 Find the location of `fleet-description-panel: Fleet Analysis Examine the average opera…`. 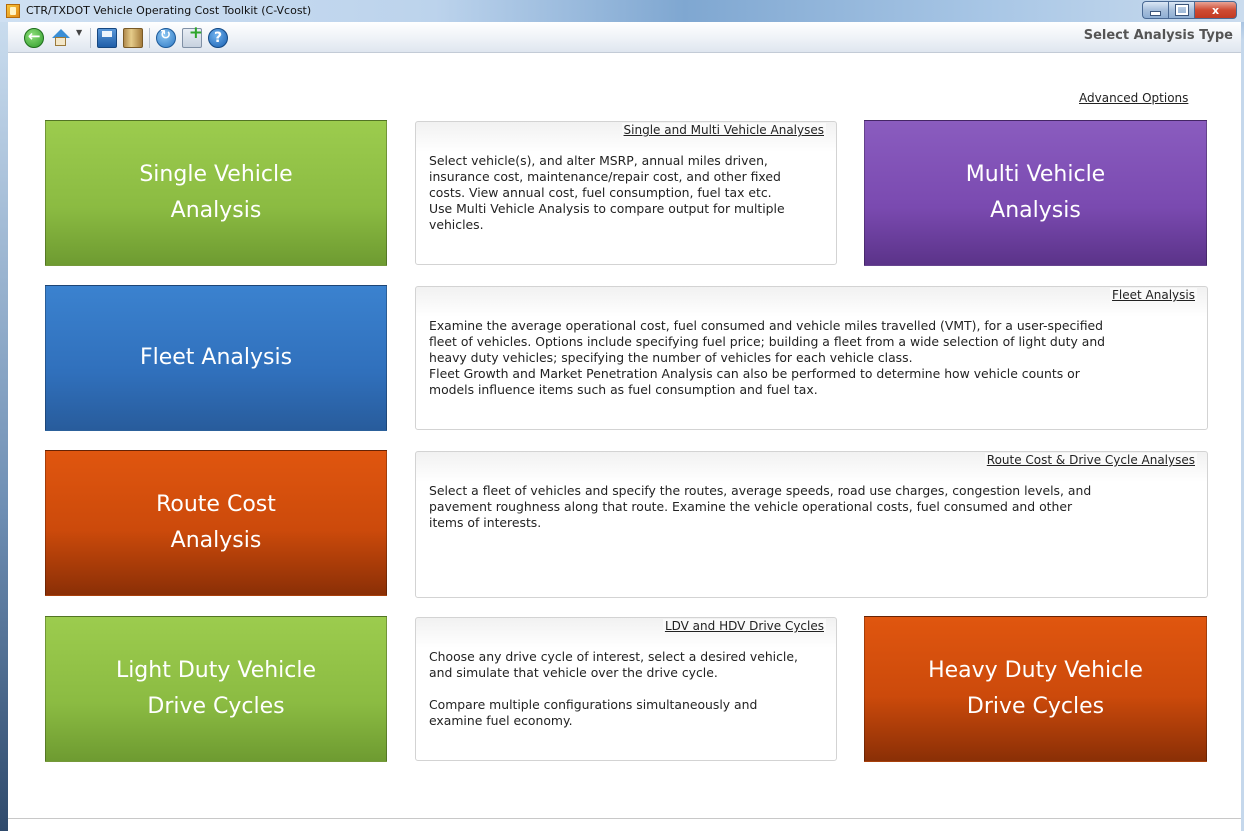

fleet-description-panel: Fleet Analysis Examine the average opera… is located at coordinates (811, 358).